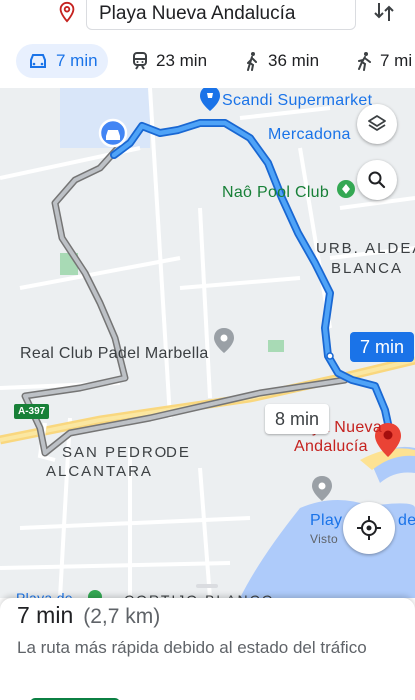 This screenshot has height=700, width=415. Describe the element at coordinates (384, 12) in the screenshot. I see `swap-vertical-icon` at that location.